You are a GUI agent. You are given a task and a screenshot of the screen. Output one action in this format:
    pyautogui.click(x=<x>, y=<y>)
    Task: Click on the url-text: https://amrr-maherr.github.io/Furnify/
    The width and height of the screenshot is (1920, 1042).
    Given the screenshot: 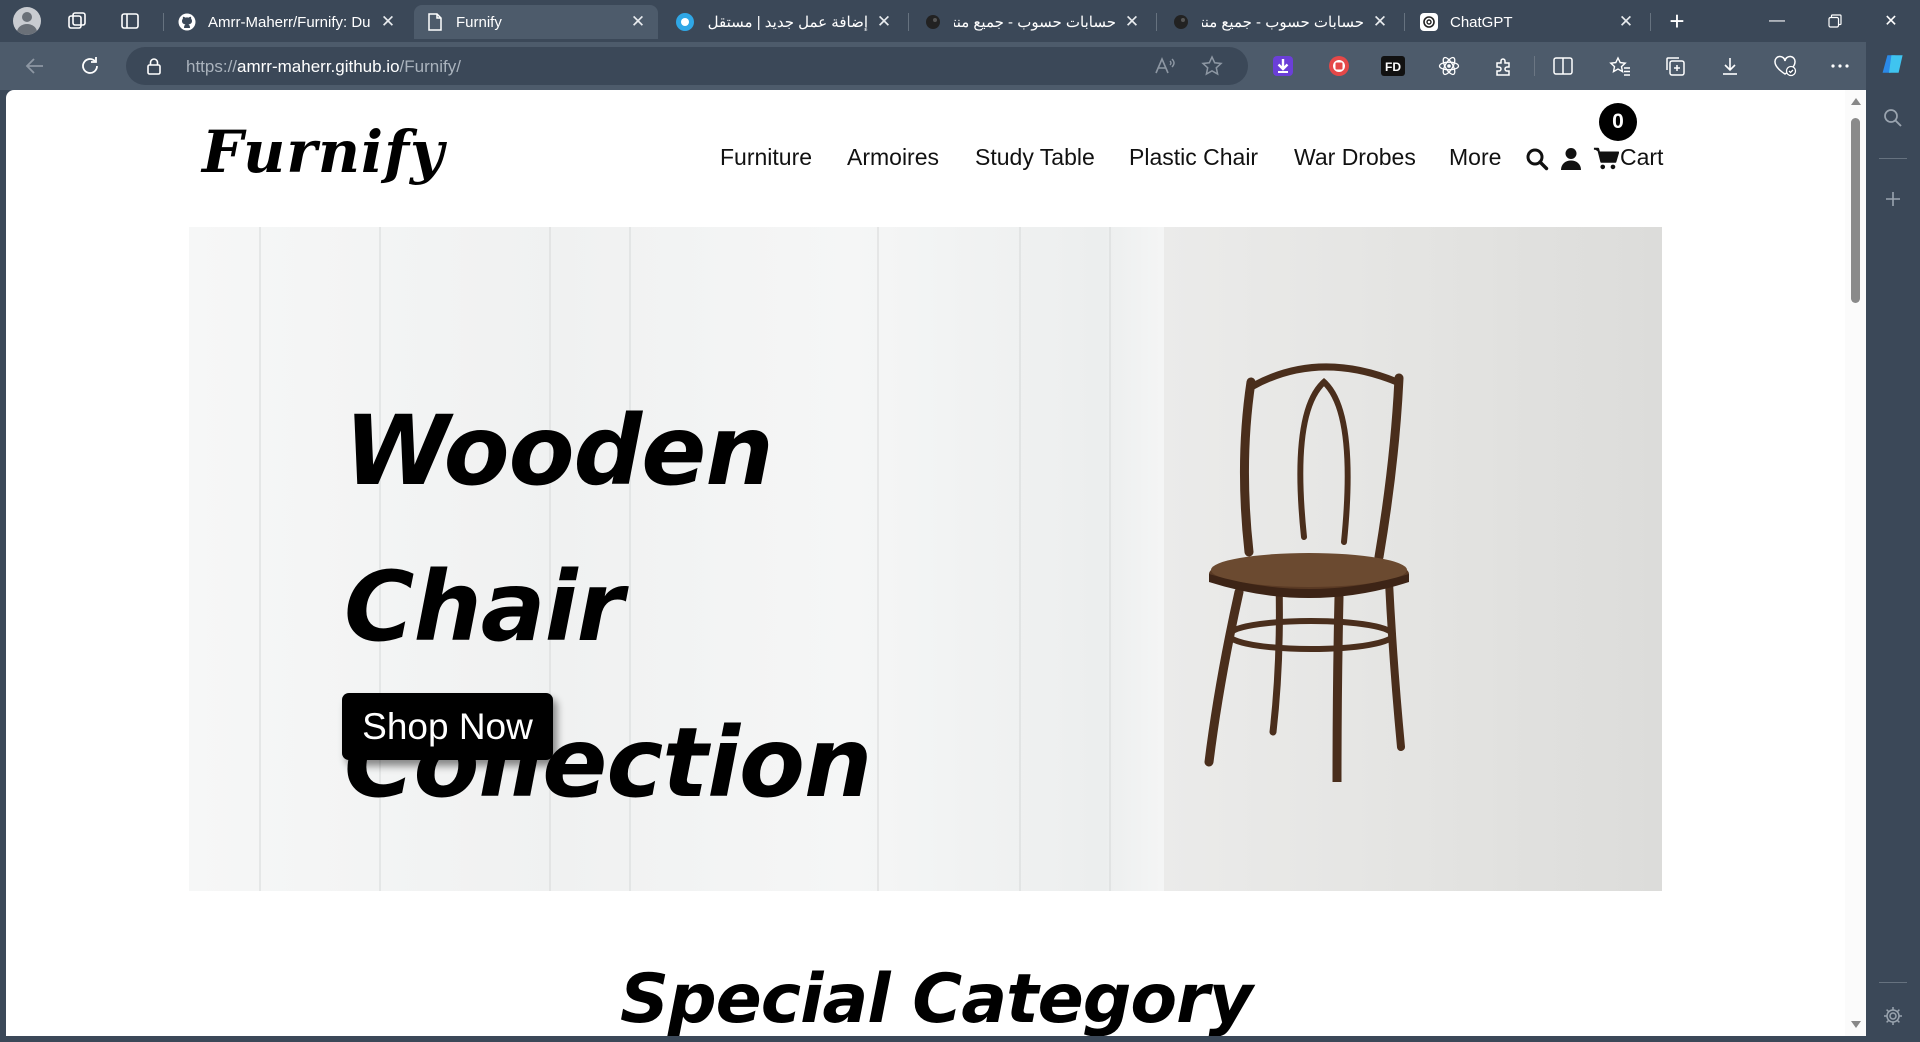 What is the action you would take?
    pyautogui.click(x=323, y=67)
    